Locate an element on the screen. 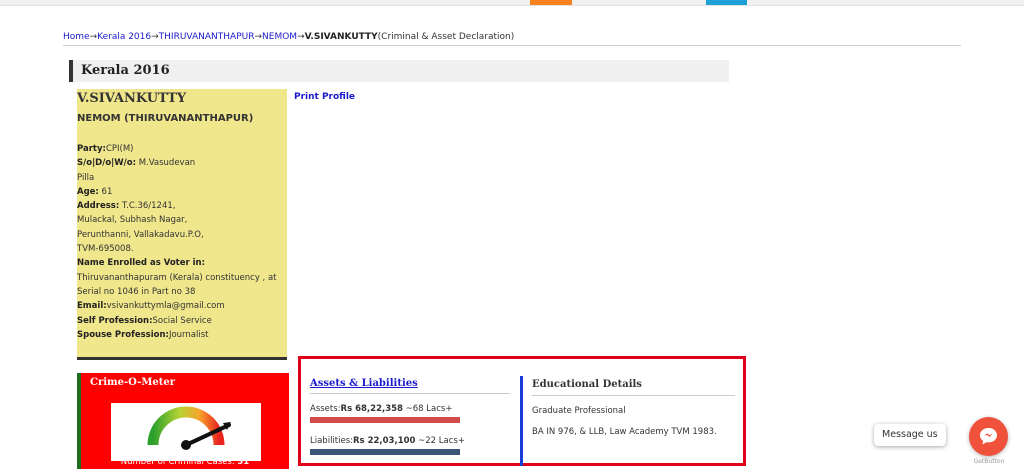 The height and width of the screenshot is (469, 1024). liabilities-value: Rs 22,03,100 is located at coordinates (384, 441).